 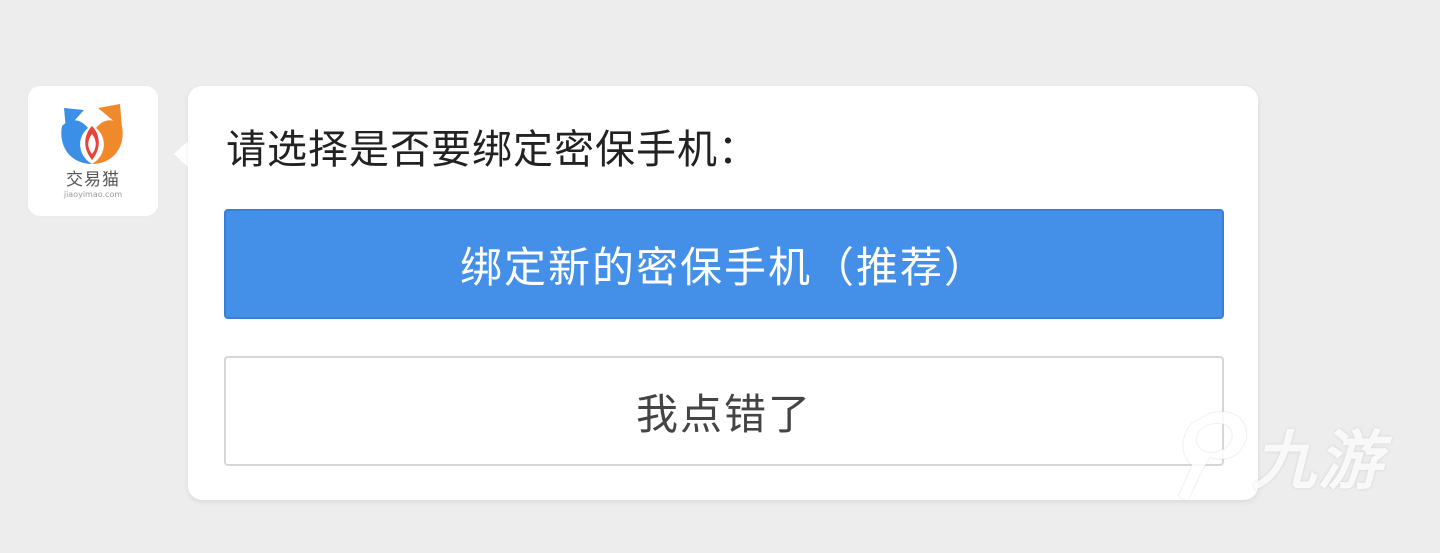 What do you see at coordinates (93, 194) in the screenshot?
I see `brand-domain: jiaoyimao.com` at bounding box center [93, 194].